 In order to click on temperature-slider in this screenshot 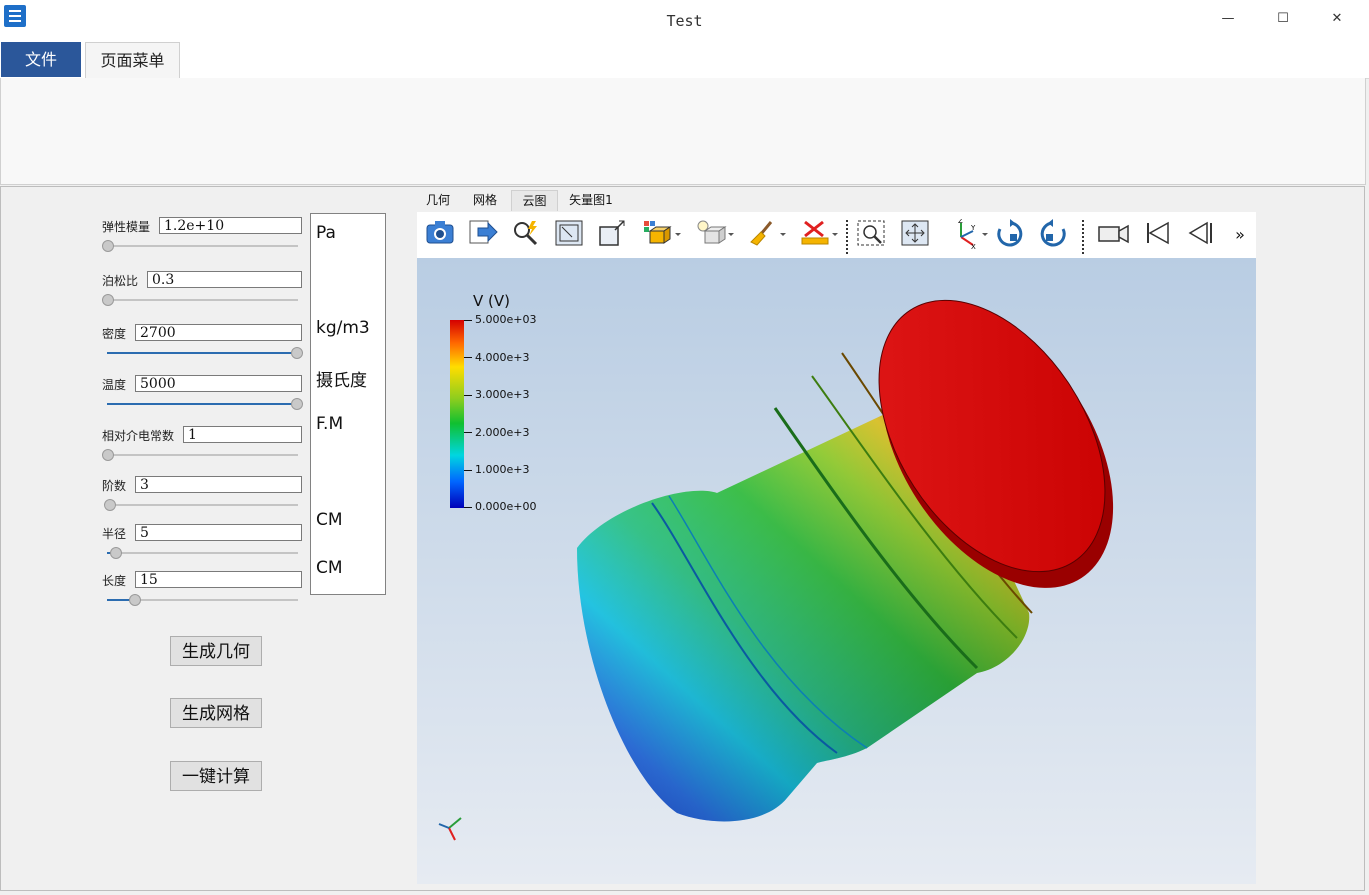, I will do `click(205, 404)`.